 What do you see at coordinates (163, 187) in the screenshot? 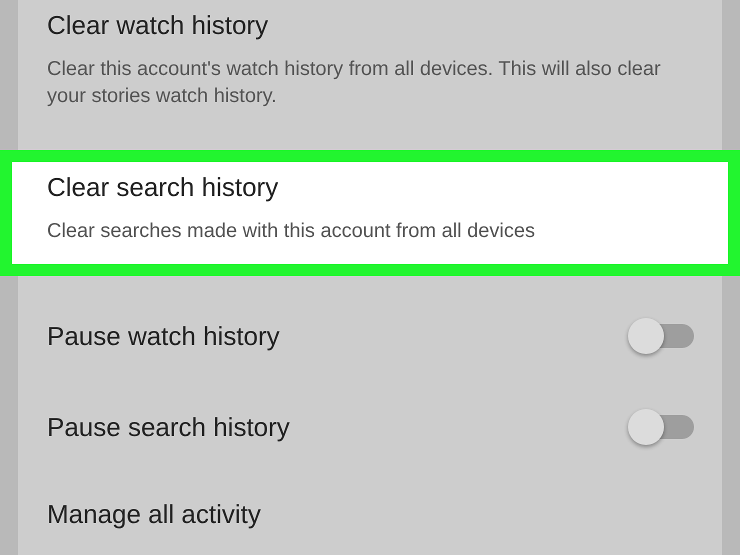
I see `setting-title: Clear search history` at bounding box center [163, 187].